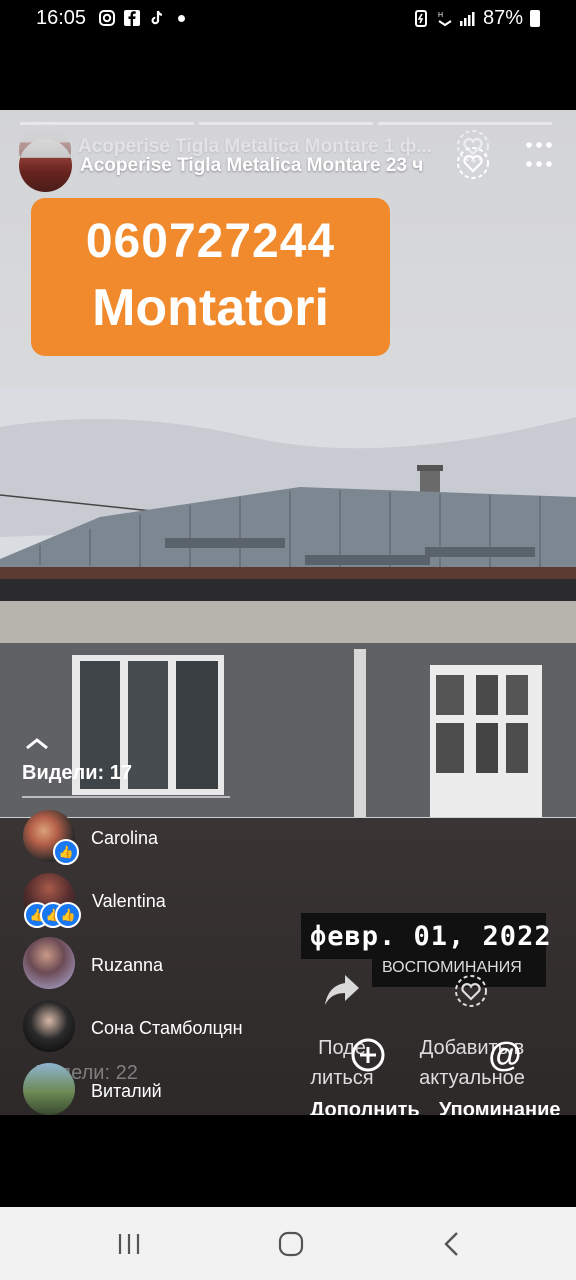 Image resolution: width=576 pixels, height=1280 pixels. Describe the element at coordinates (77, 773) in the screenshot. I see `viewers-count: Видели: 17` at that location.